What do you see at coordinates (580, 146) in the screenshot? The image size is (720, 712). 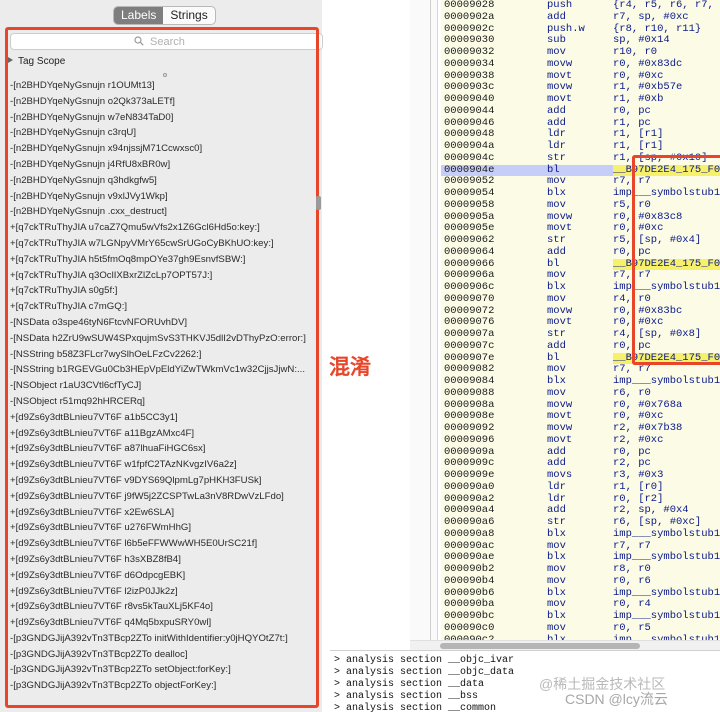 I see `disassembly-row: 0000904a ldr r1, [r1]` at bounding box center [580, 146].